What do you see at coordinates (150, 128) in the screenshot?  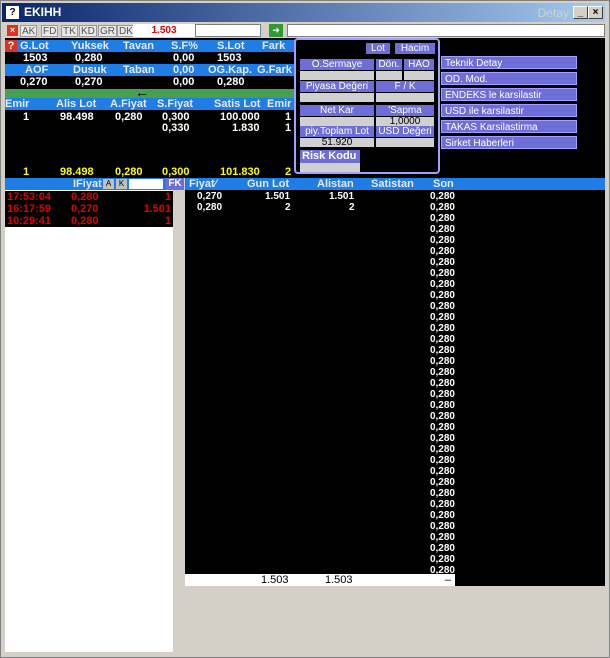 I see `order-row-2: 0,330 1.830 1` at bounding box center [150, 128].